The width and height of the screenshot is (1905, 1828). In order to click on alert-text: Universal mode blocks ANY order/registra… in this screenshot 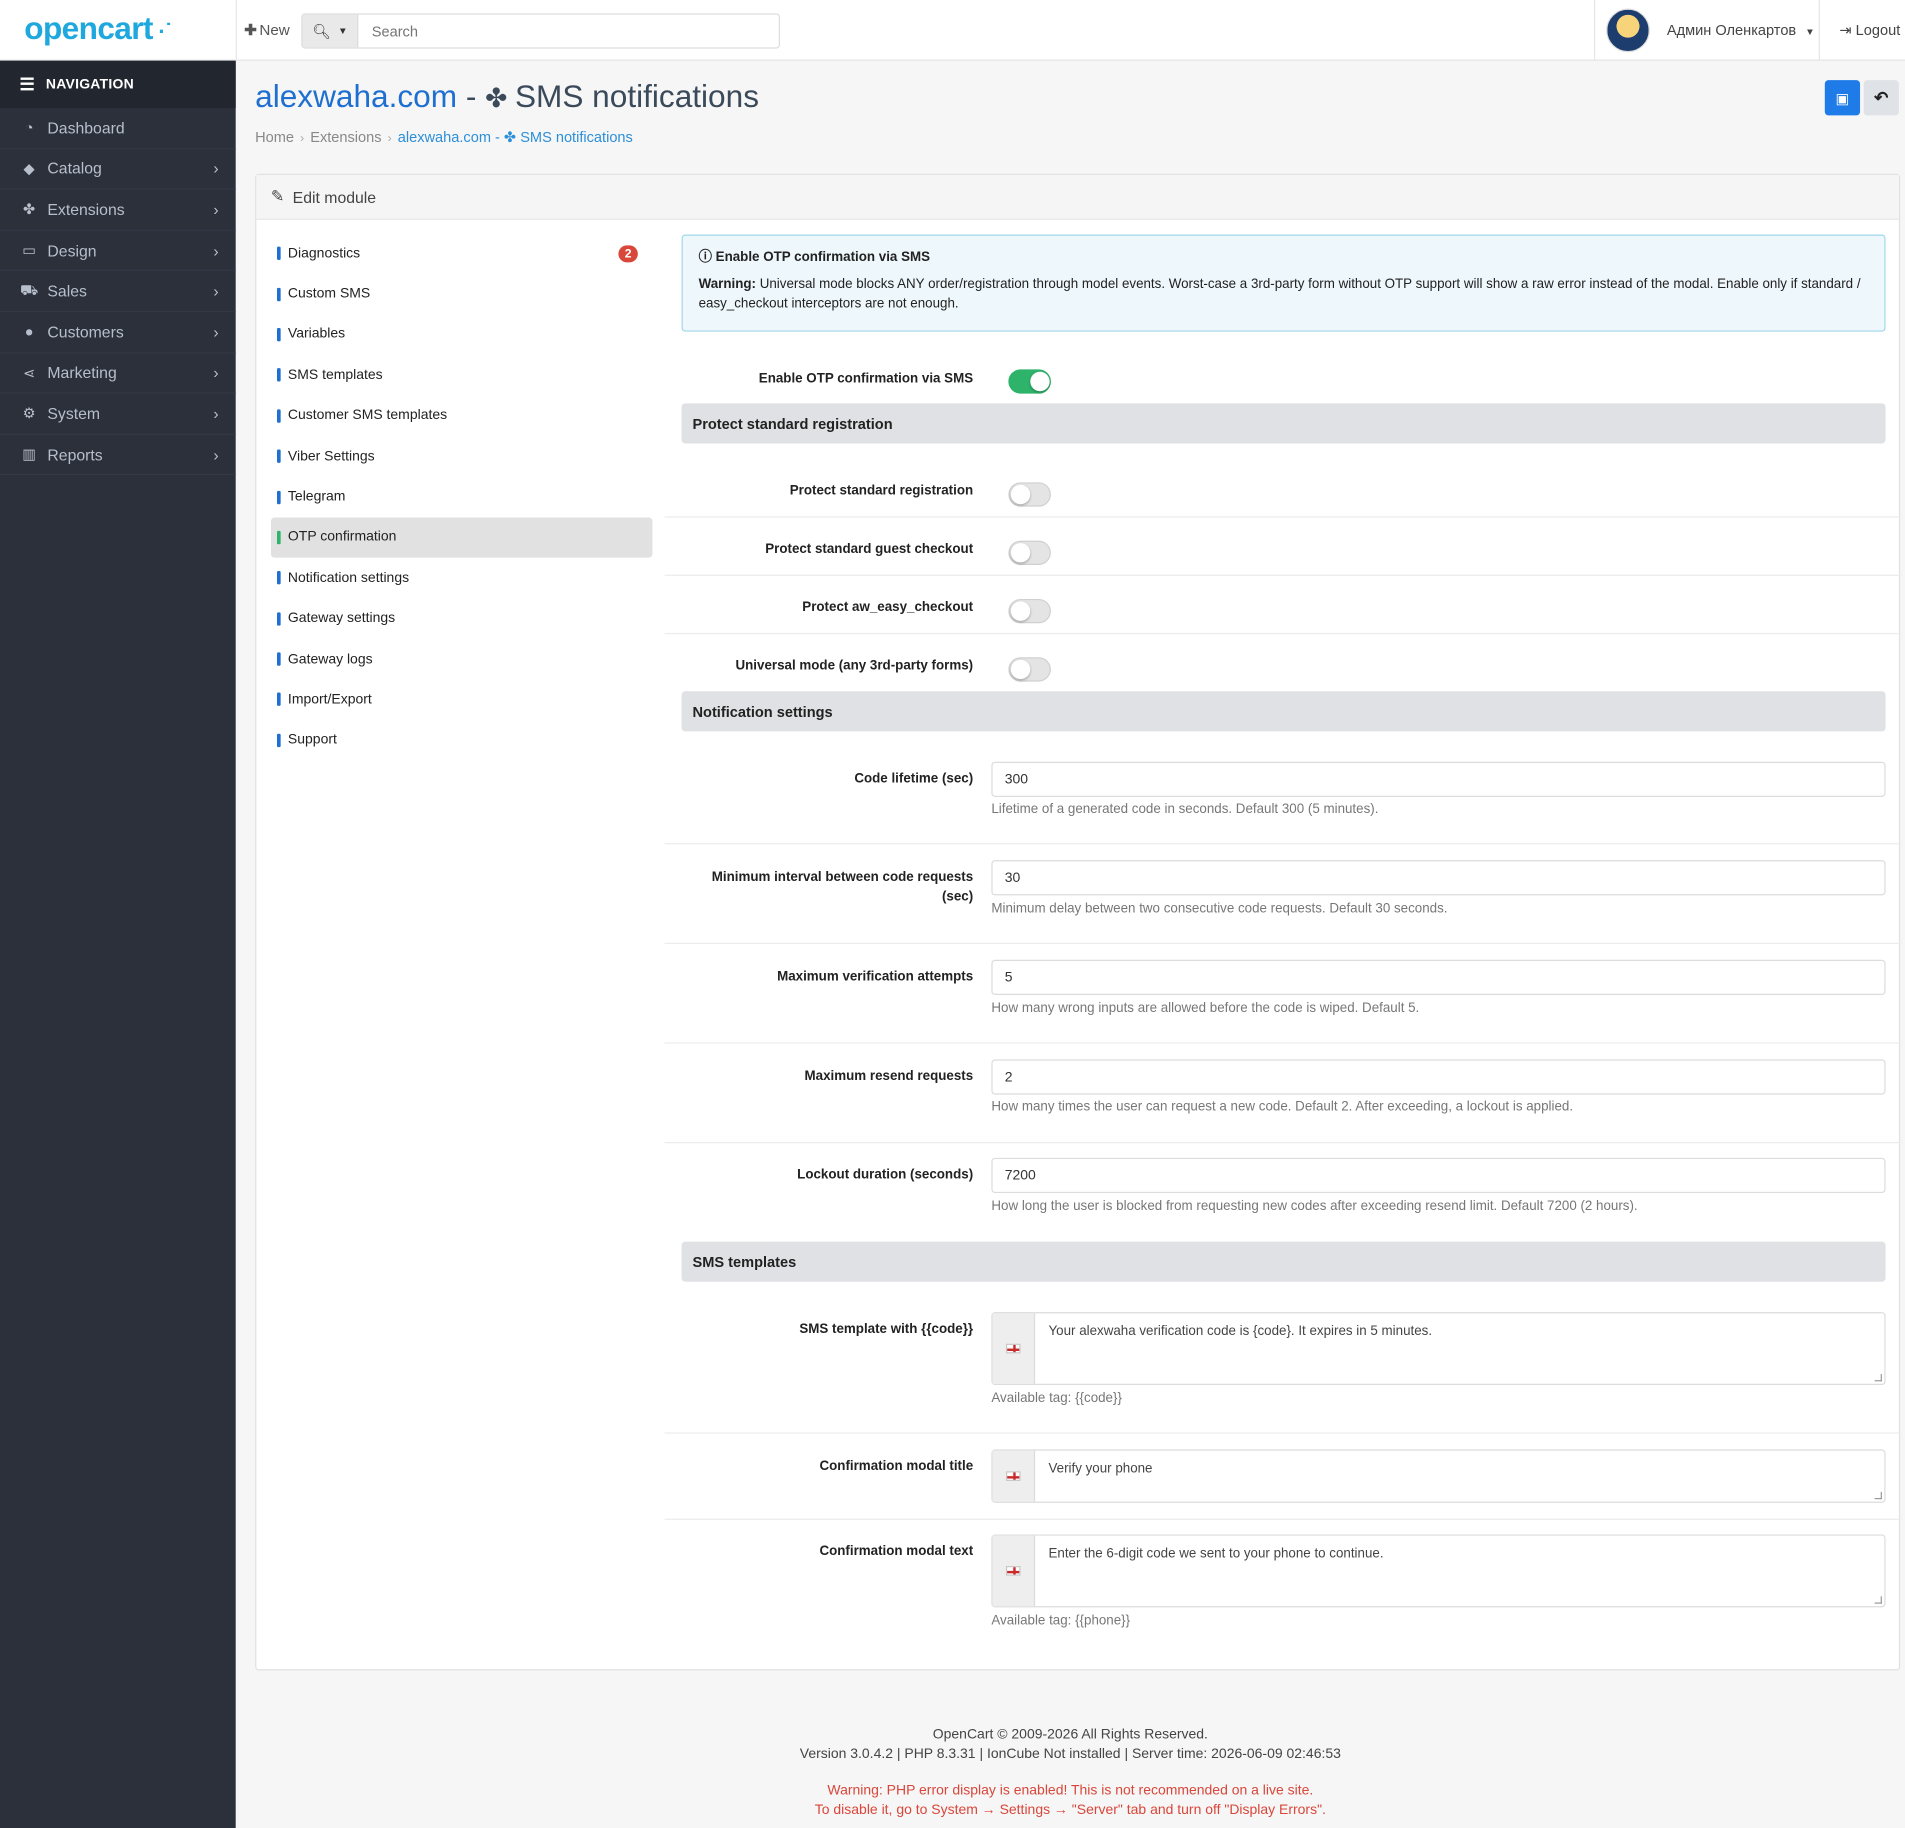, I will do `click(1279, 294)`.